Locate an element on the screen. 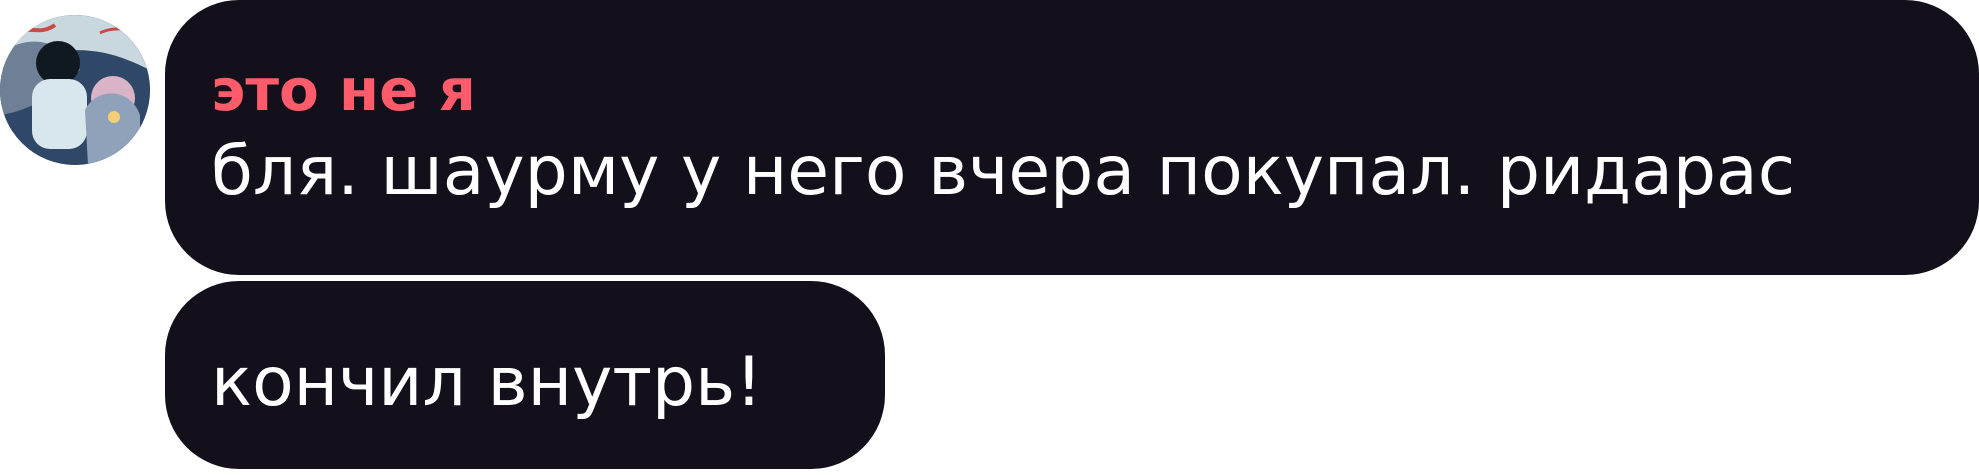  message-text: кончил внутрь! is located at coordinates (487, 382).